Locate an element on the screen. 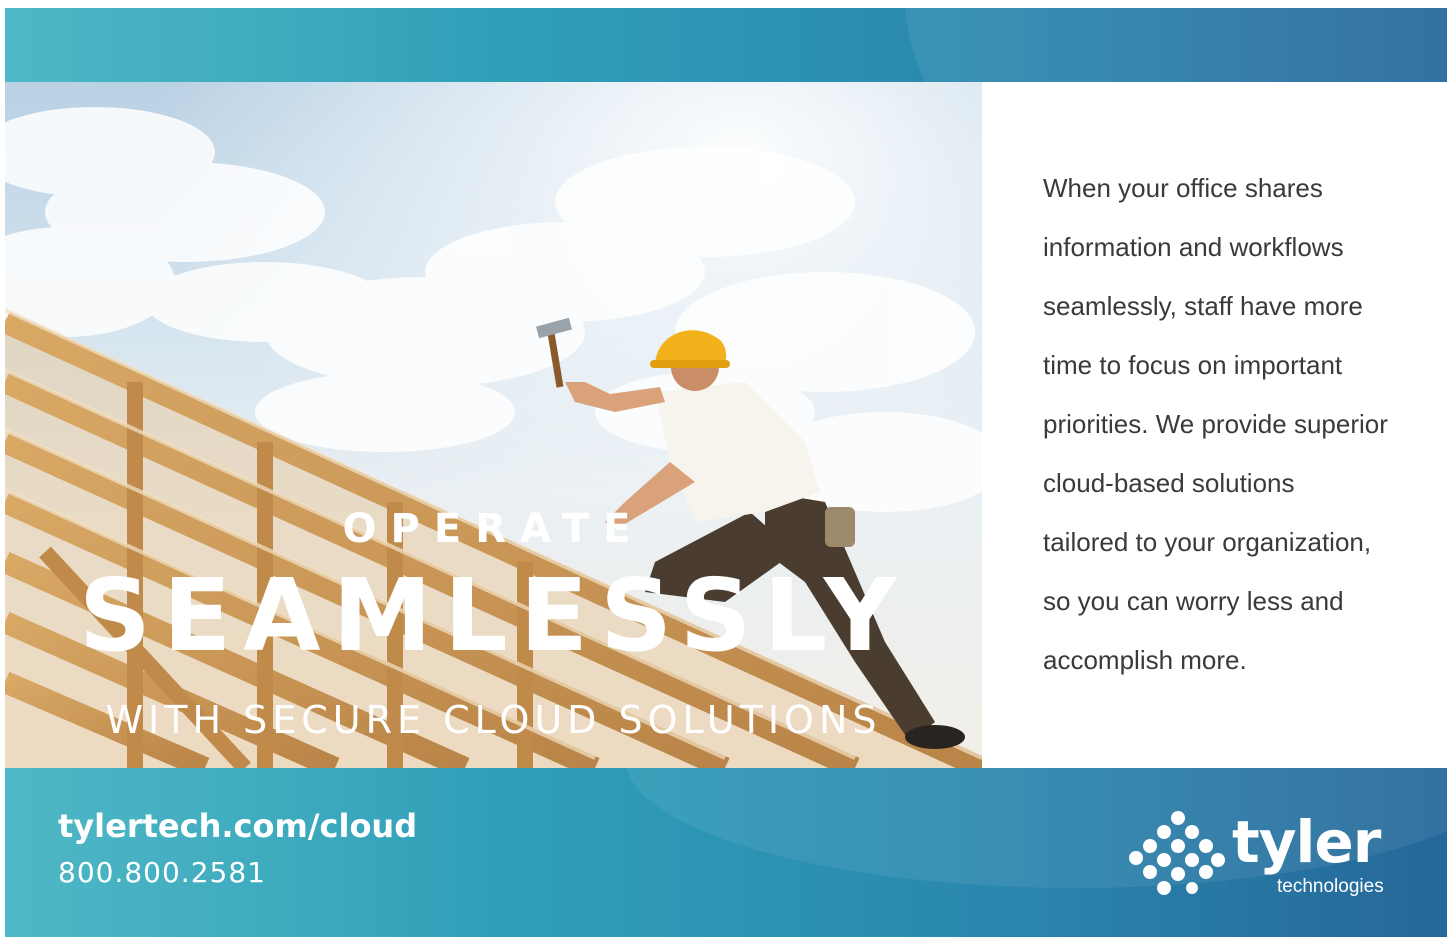 The width and height of the screenshot is (1450, 938). website-link: tylertech.com/cloud is located at coordinates (237, 826).